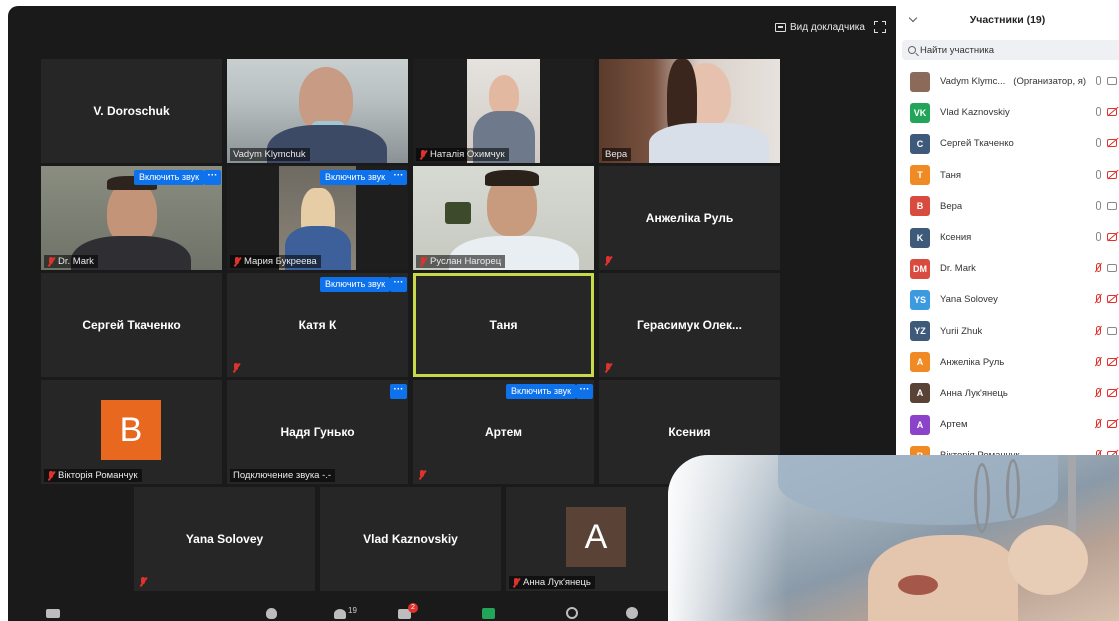 This screenshot has width=1119, height=621. I want to click on collapse-chevron-icon, so click(913, 18).